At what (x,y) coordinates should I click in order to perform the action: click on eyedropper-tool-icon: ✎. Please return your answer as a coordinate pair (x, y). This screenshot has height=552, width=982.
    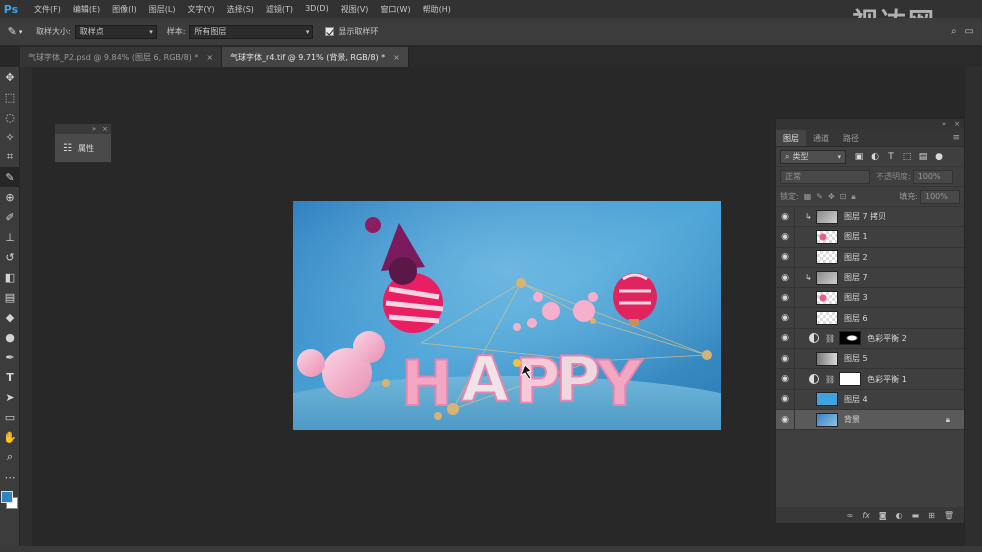
    Looking at the image, I should click on (10, 177).